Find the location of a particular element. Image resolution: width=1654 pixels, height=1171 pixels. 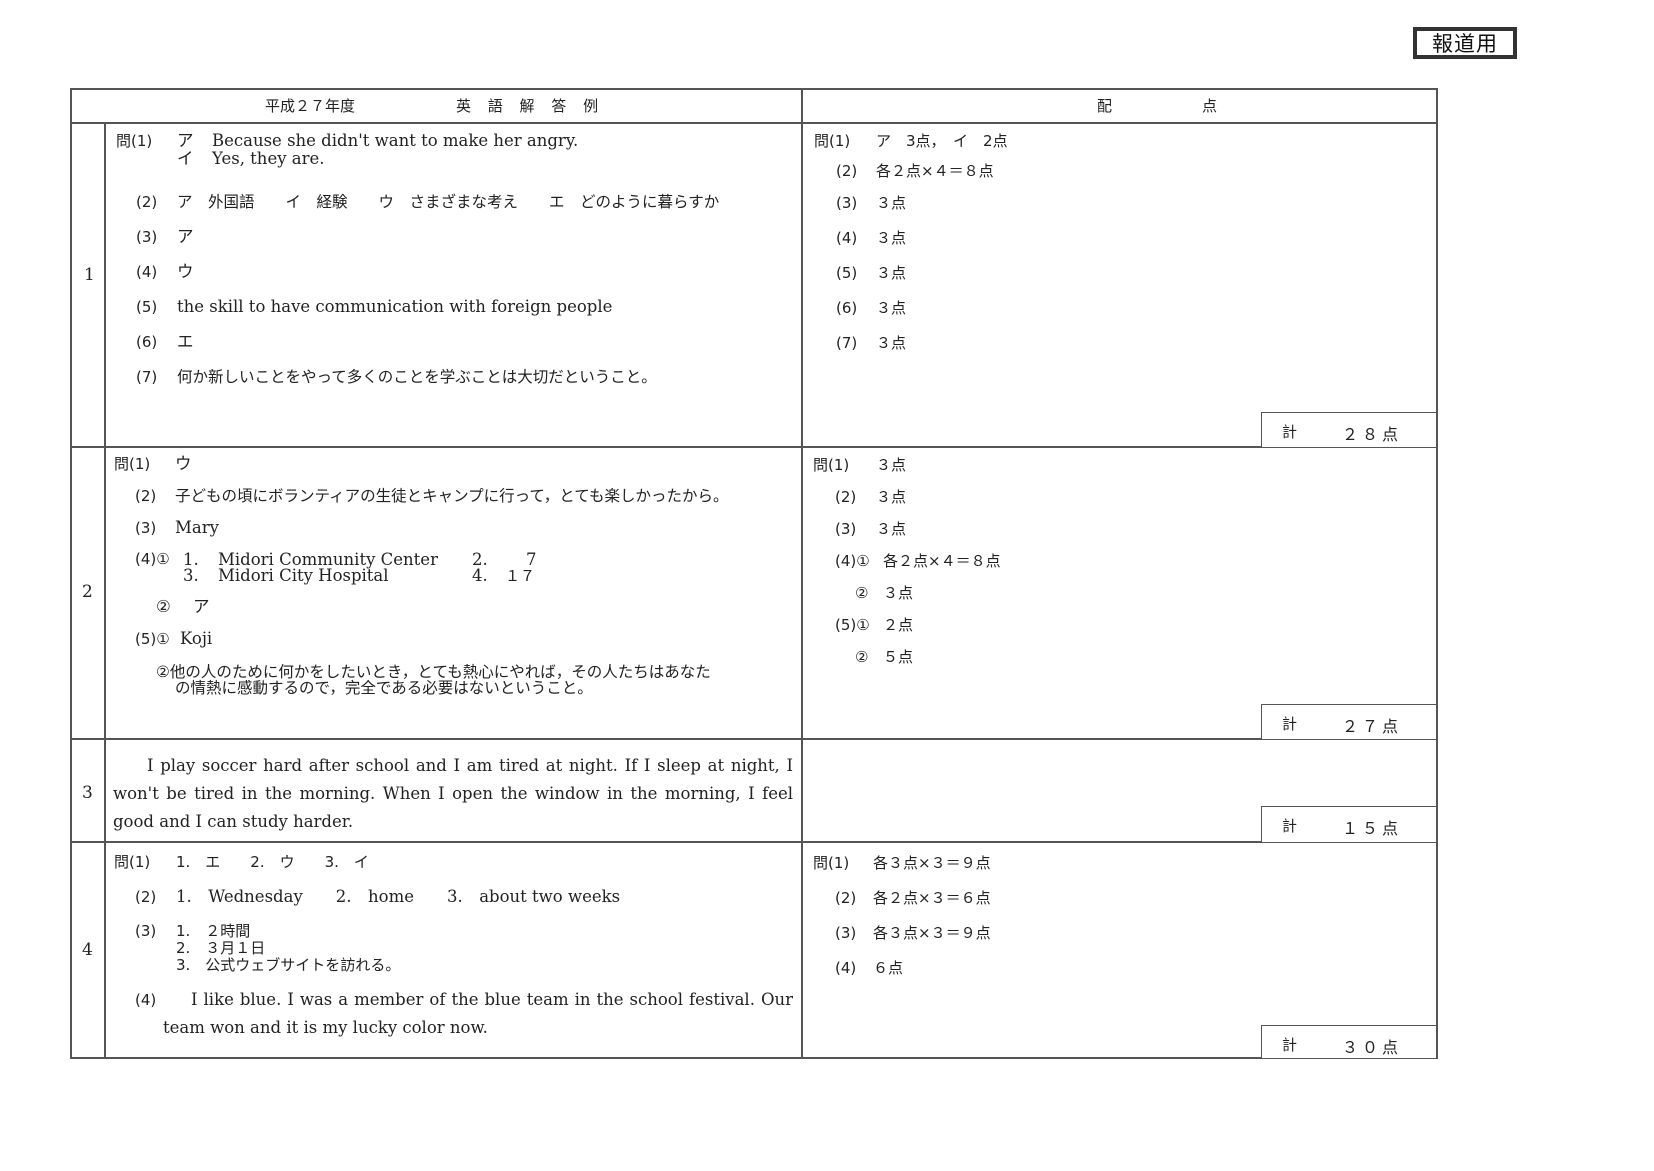

section-number: 4 is located at coordinates (87, 950).